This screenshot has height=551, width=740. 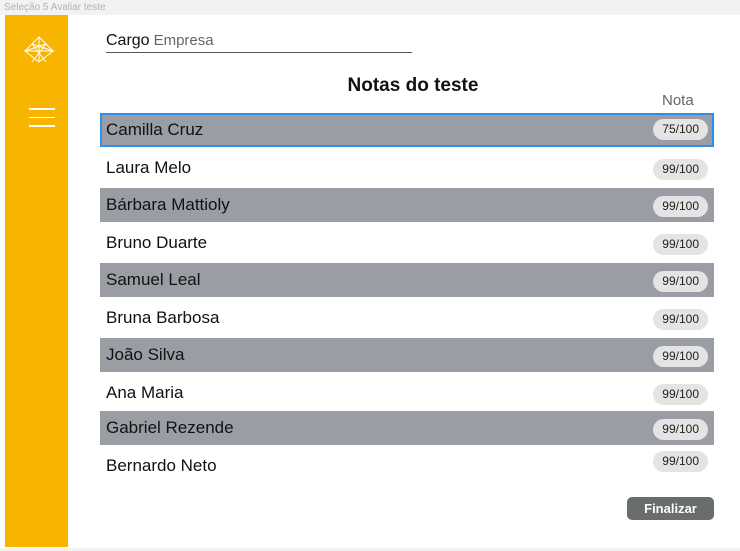 What do you see at coordinates (407, 318) in the screenshot?
I see `candidate-row: Bruna Barbosa 99/100` at bounding box center [407, 318].